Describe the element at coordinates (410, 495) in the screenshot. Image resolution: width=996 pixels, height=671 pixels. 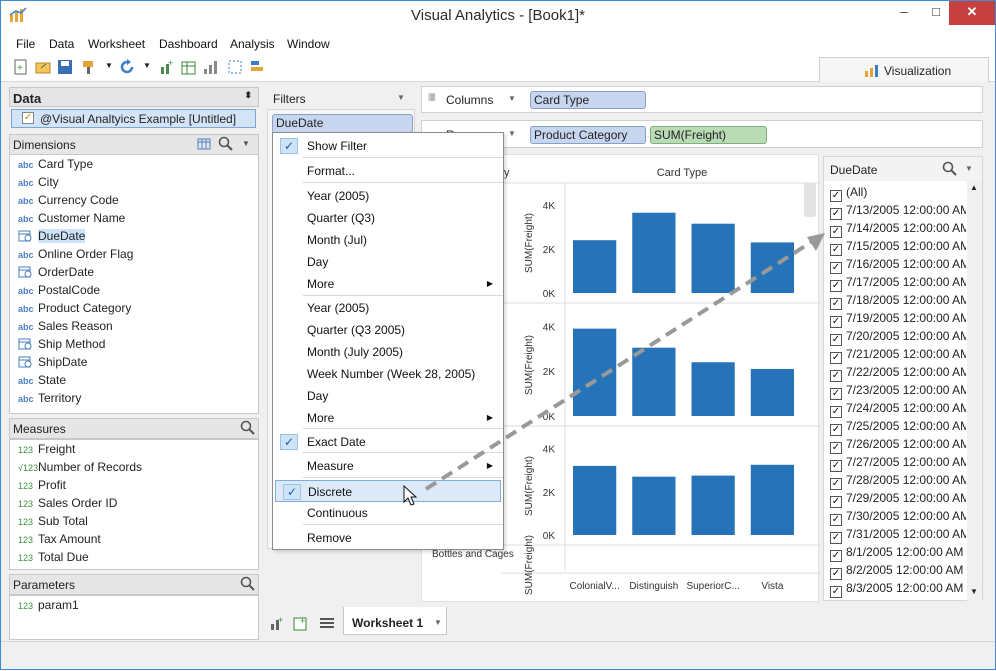
I see `mouse-cursor-icon` at that location.